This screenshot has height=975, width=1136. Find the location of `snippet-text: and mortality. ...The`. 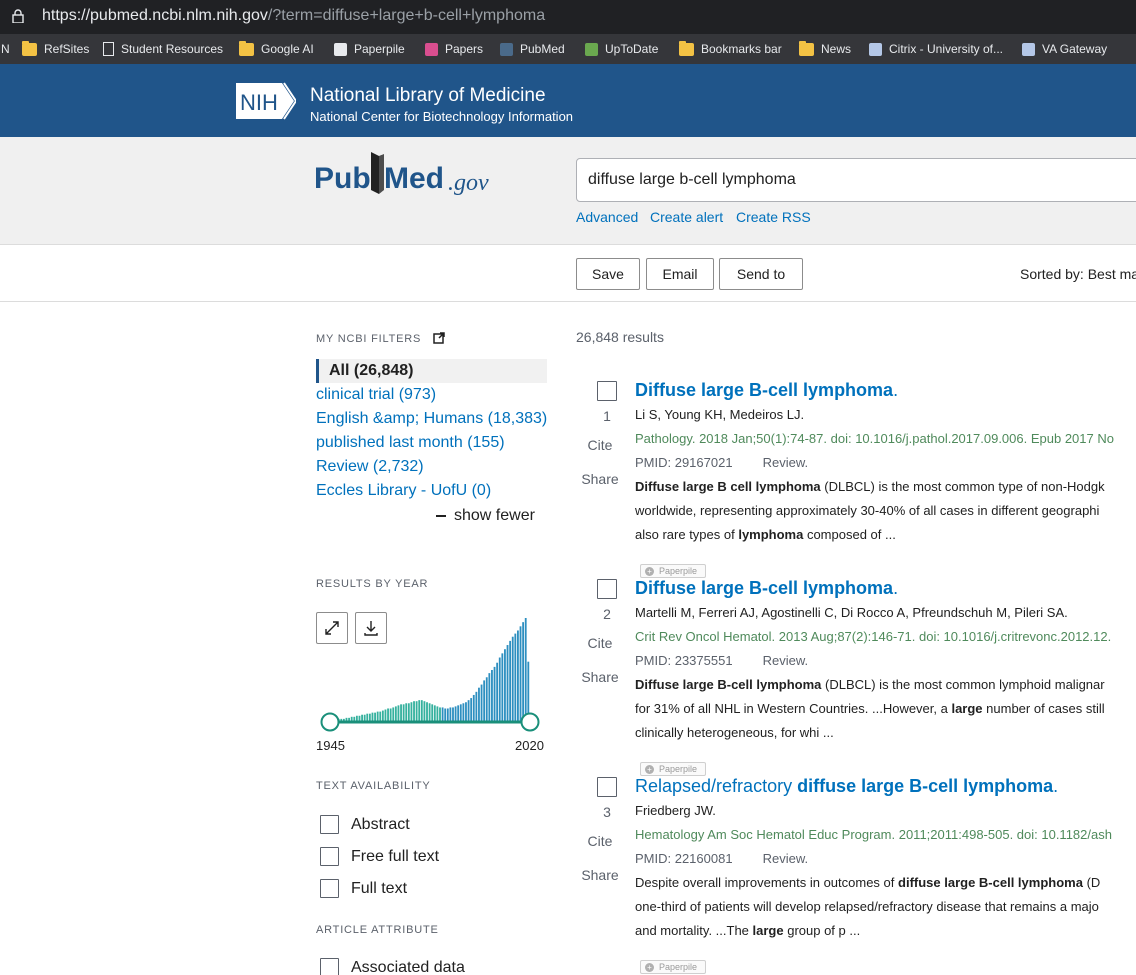

snippet-text: and mortality. ...The is located at coordinates (694, 930).